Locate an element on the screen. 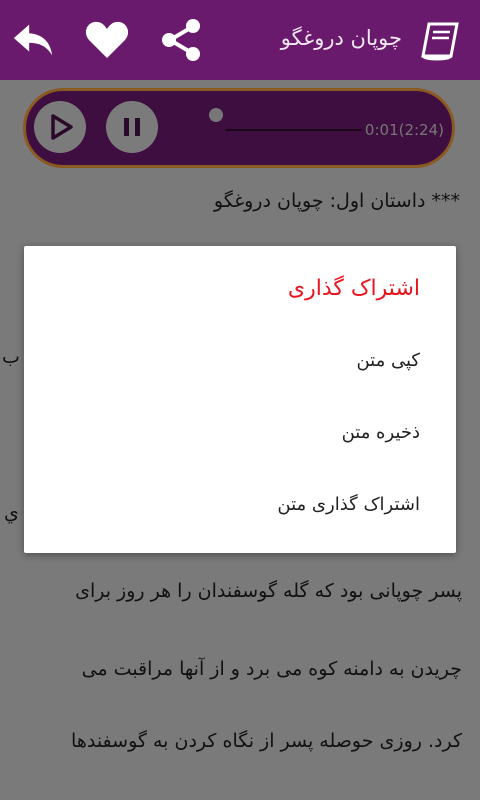  app-title: چوپان دروغگو is located at coordinates (341, 38).